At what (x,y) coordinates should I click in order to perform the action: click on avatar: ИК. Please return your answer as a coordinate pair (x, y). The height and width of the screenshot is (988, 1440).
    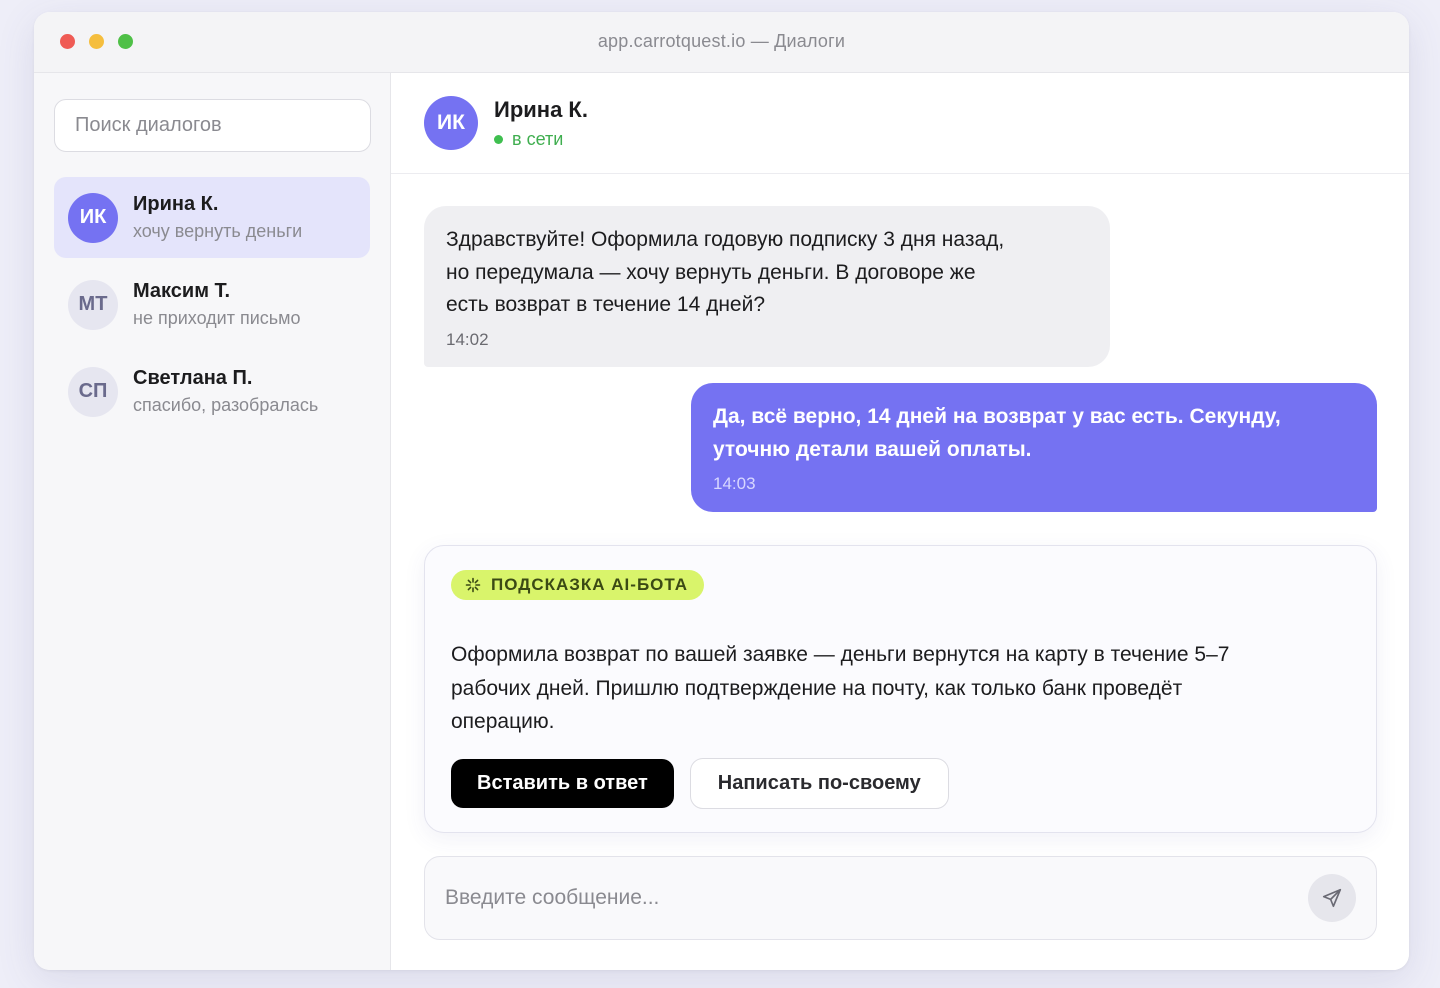
    Looking at the image, I should click on (93, 217).